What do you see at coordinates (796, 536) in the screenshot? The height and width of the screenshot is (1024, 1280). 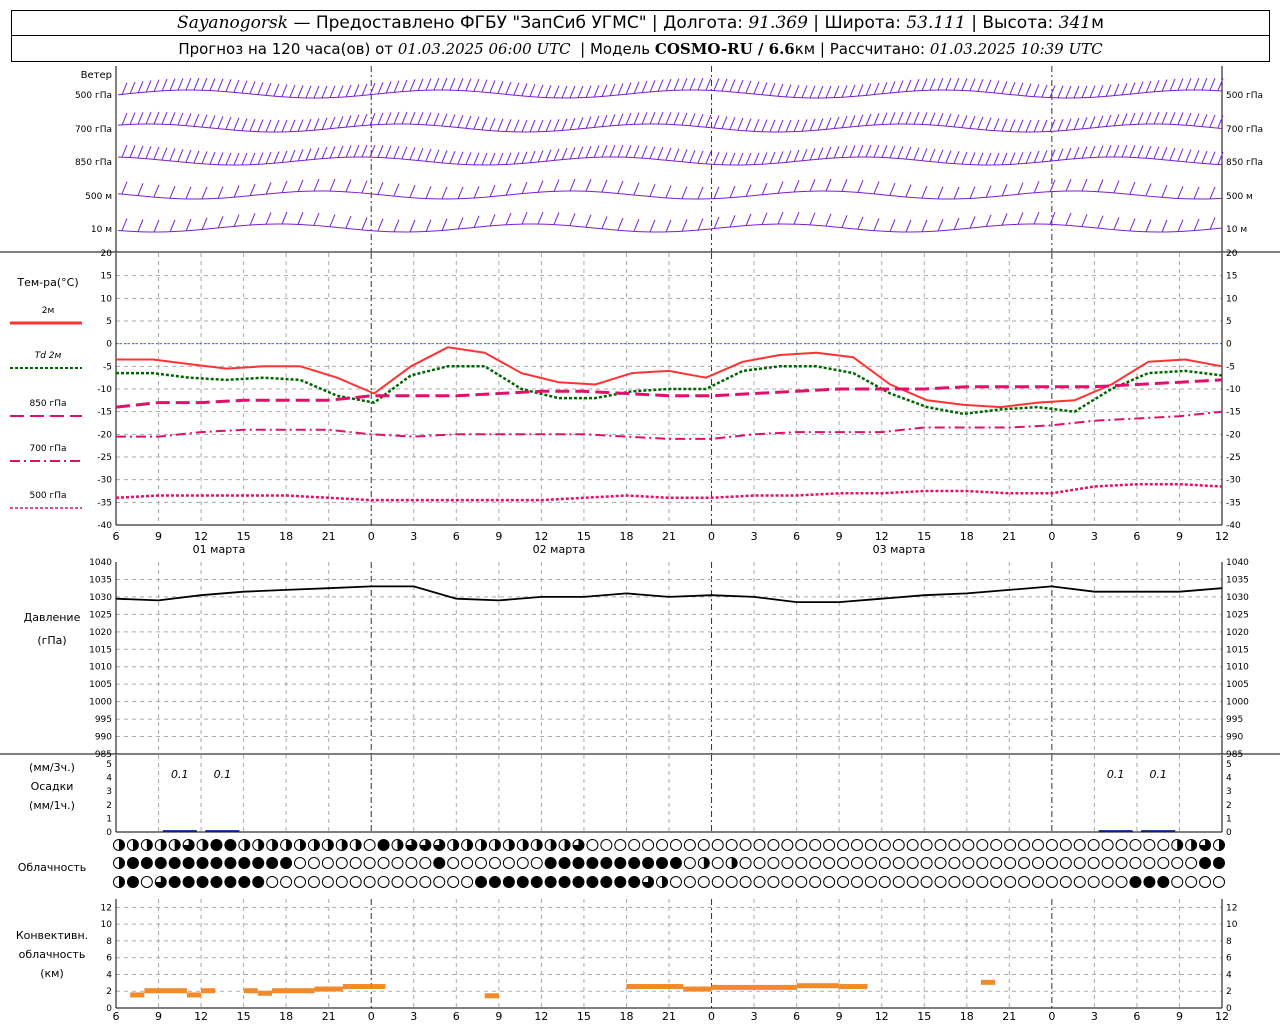 I see `time-tick-label: 6` at bounding box center [796, 536].